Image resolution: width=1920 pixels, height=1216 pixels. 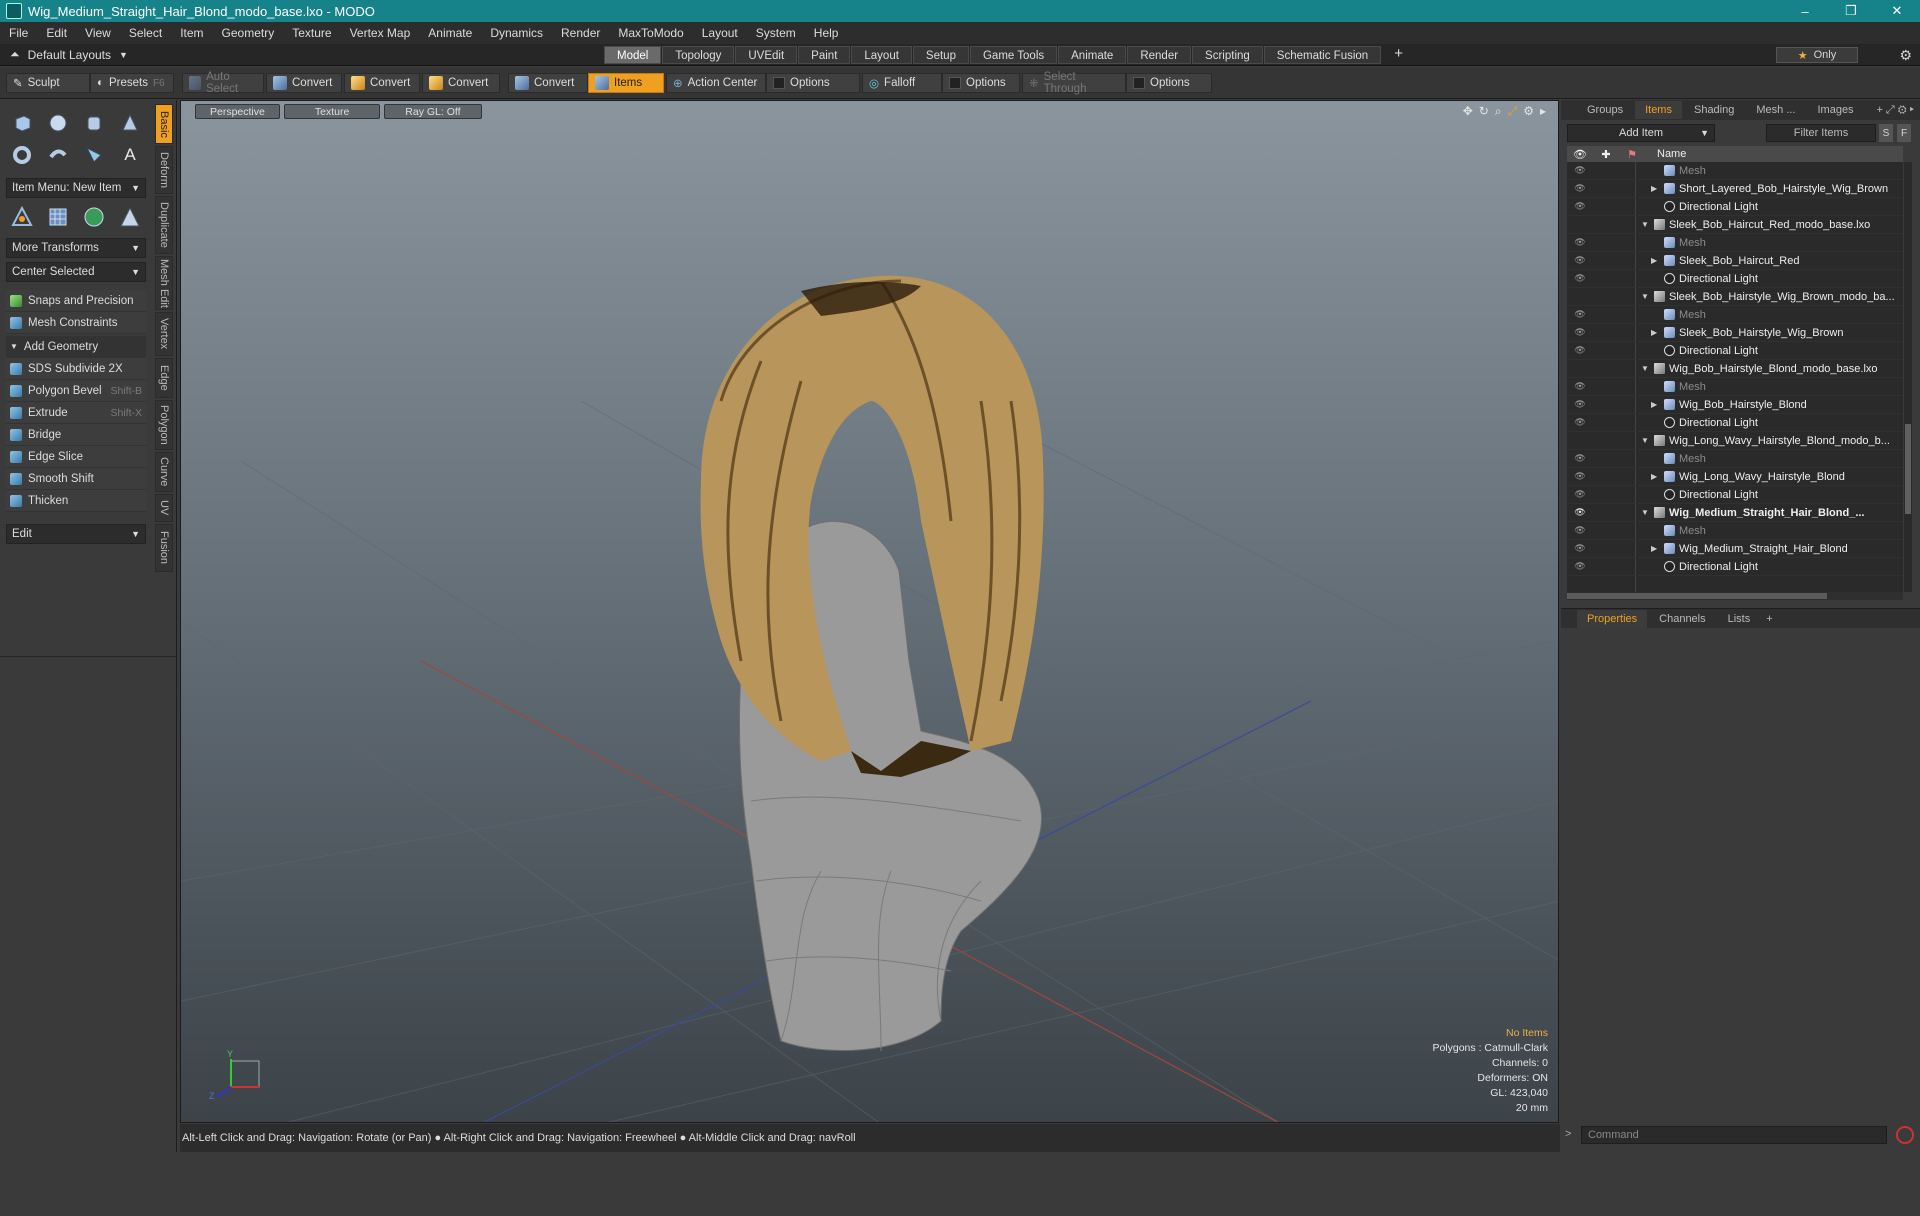 I want to click on tab-topology: Topology, so click(x=698, y=55).